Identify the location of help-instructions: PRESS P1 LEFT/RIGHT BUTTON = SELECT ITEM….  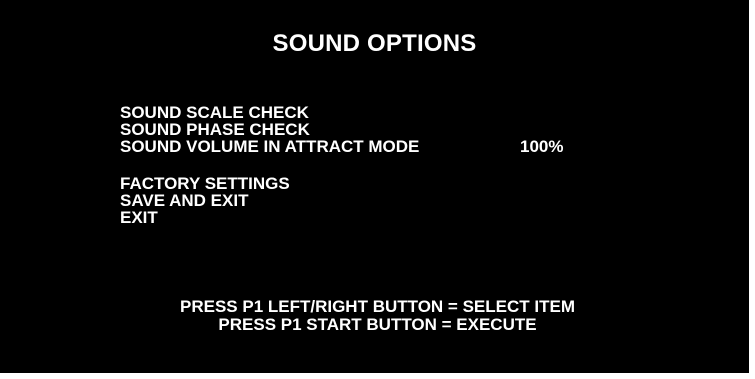
(377, 316).